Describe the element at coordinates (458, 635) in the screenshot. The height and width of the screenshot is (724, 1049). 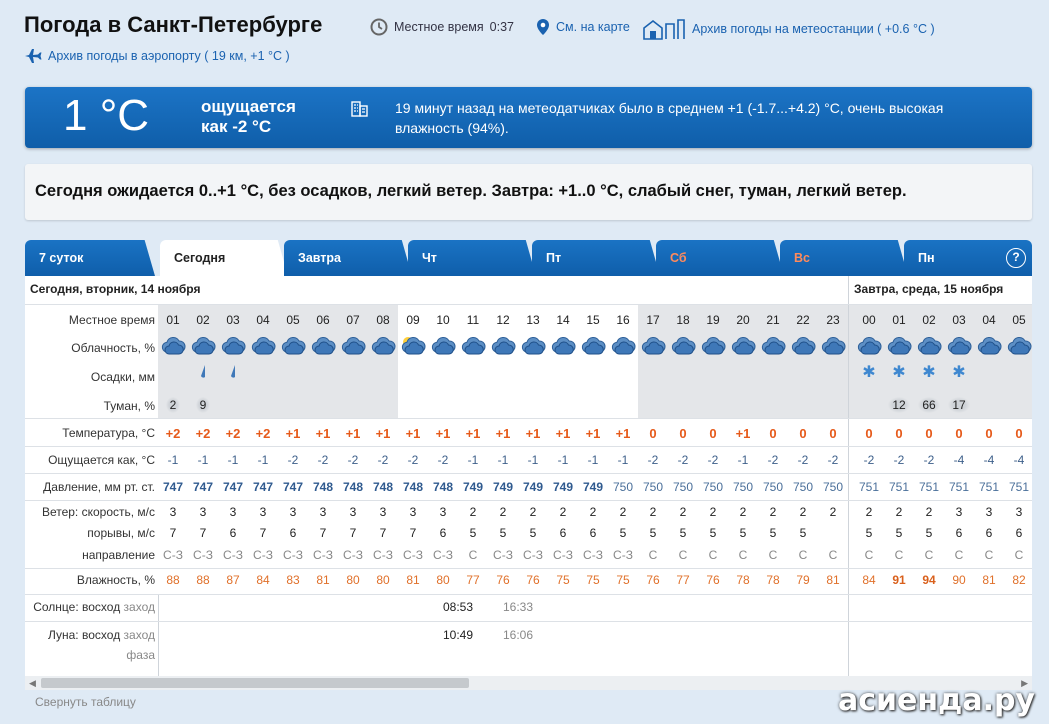
I see `moonrise-time: 10:49` at that location.